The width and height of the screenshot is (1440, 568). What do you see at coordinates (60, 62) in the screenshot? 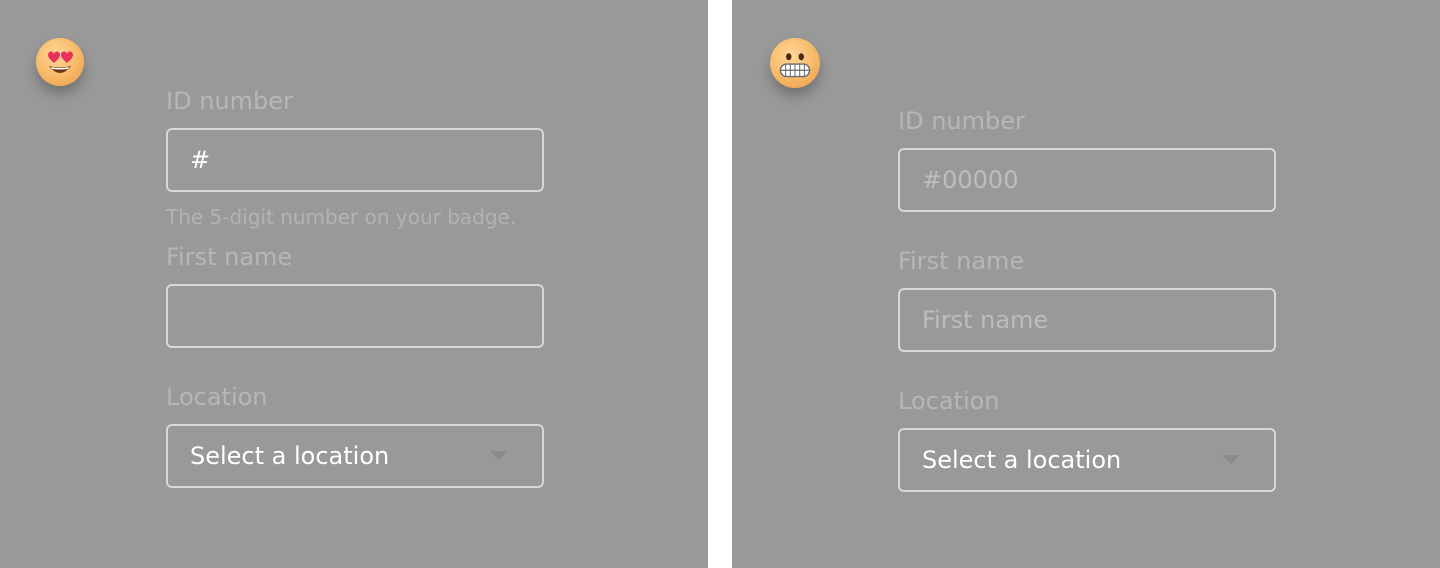
I see `heart-eyes-face-icon` at bounding box center [60, 62].